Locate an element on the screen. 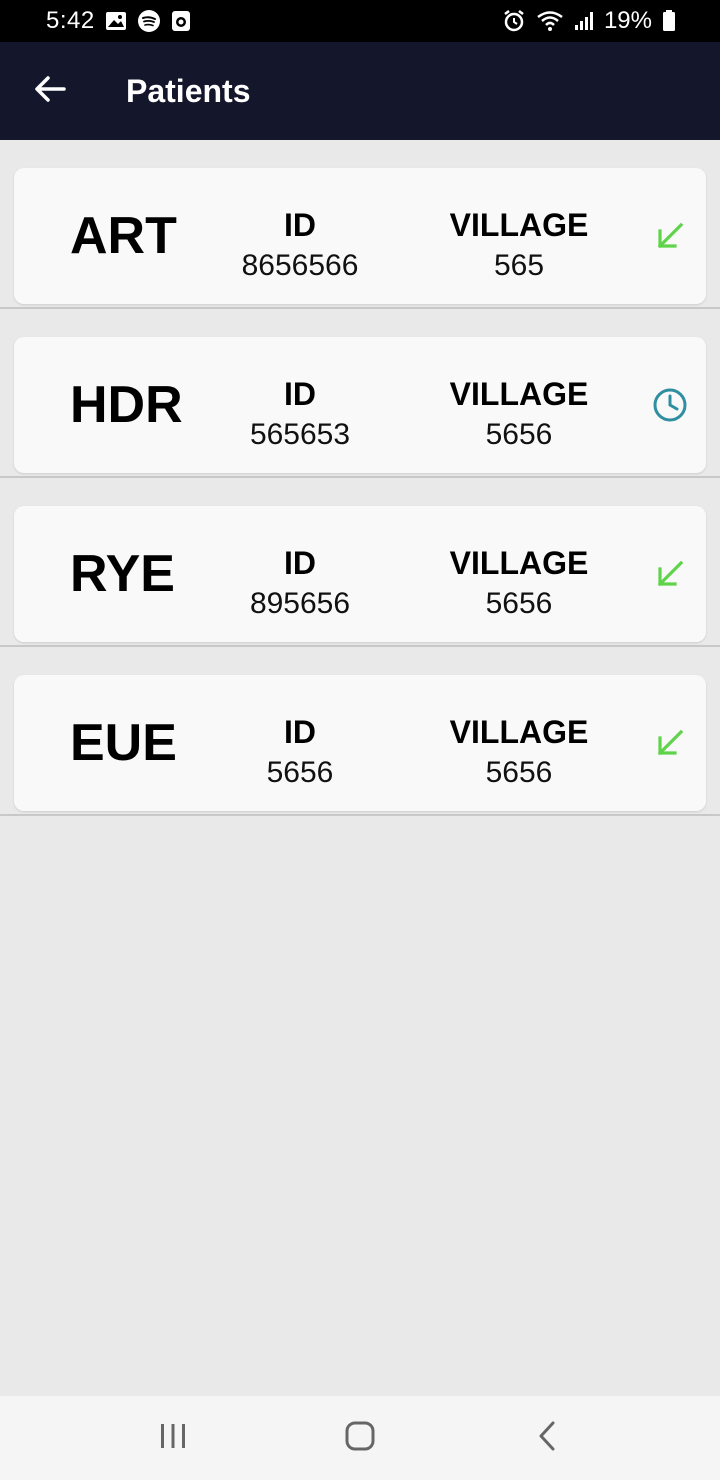  list-item: ART ID 8656566 VILLAGE 565 is located at coordinates (360, 224).